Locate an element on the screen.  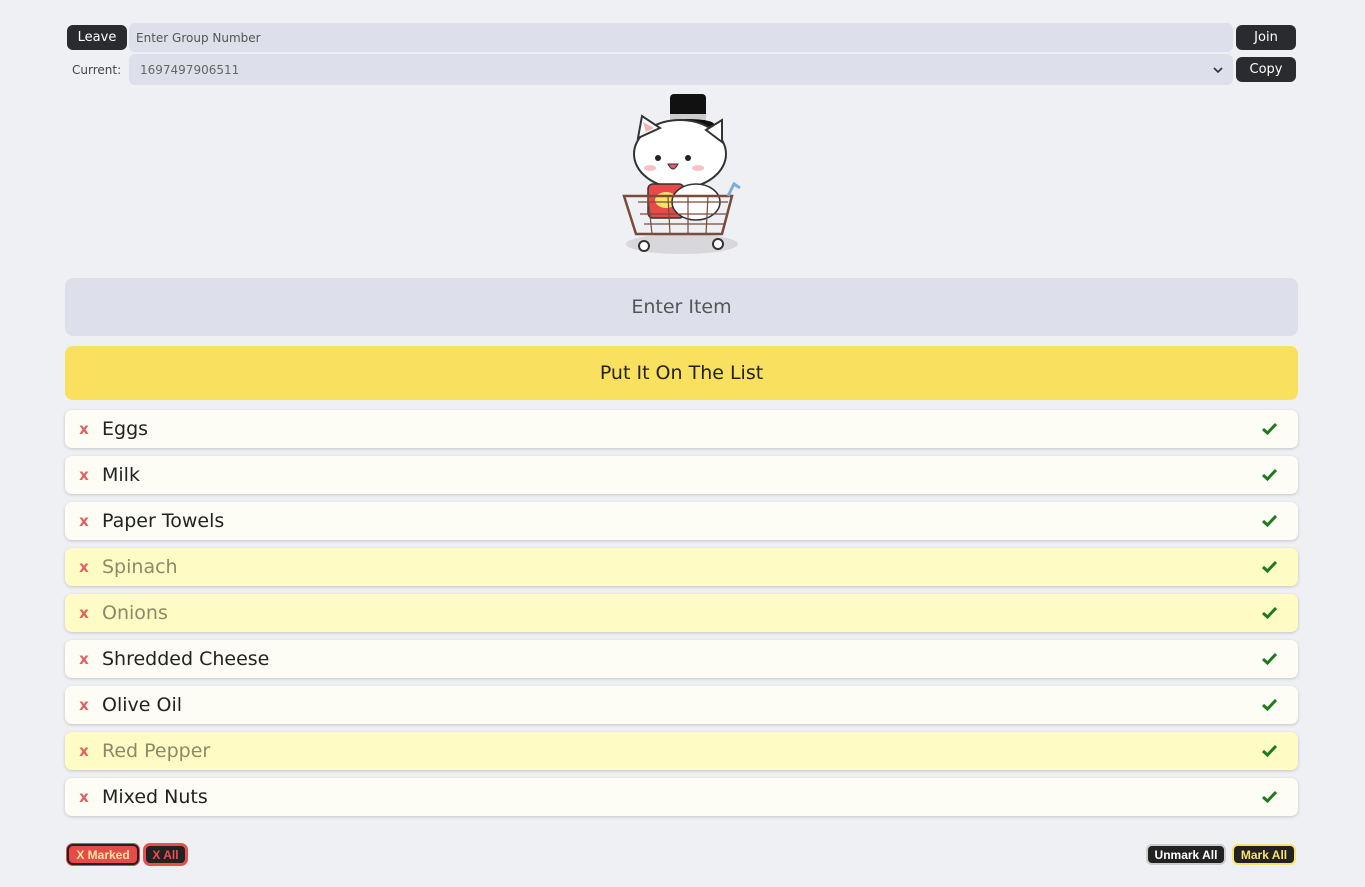
join-button: Join is located at coordinates (1266, 37).